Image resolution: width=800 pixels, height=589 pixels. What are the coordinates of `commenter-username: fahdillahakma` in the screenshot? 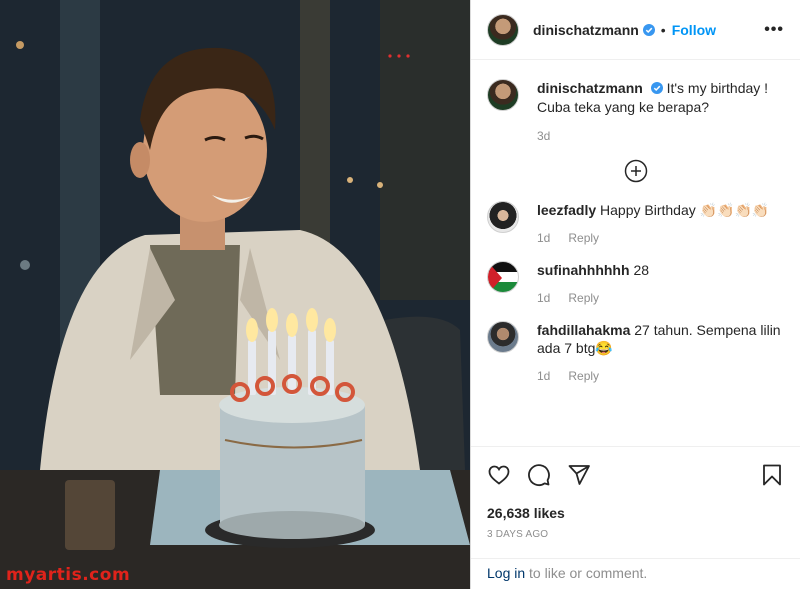 It's located at (583, 330).